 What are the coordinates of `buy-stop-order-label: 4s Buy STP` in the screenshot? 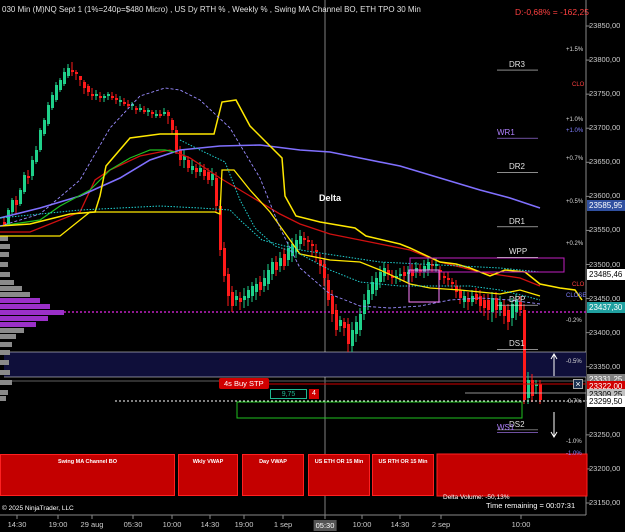 It's located at (244, 383).